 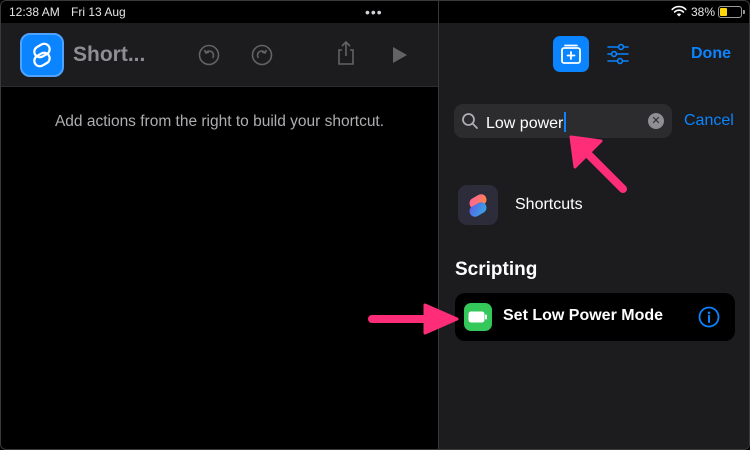 I want to click on clear-search-icon: ✕, so click(x=656, y=121).